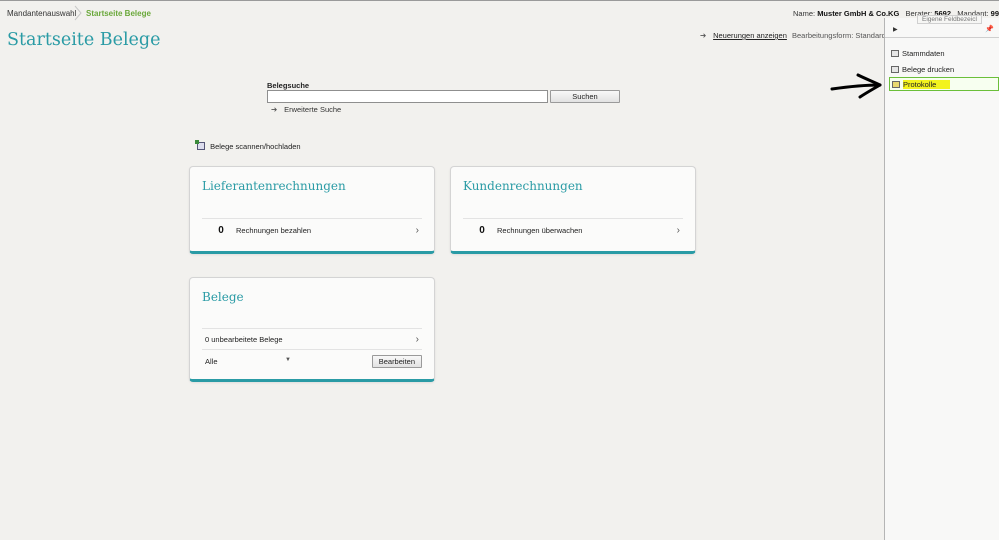  Describe the element at coordinates (949, 19) in the screenshot. I see `field-label-tooltip: Eigene Feldbezeicl` at that location.